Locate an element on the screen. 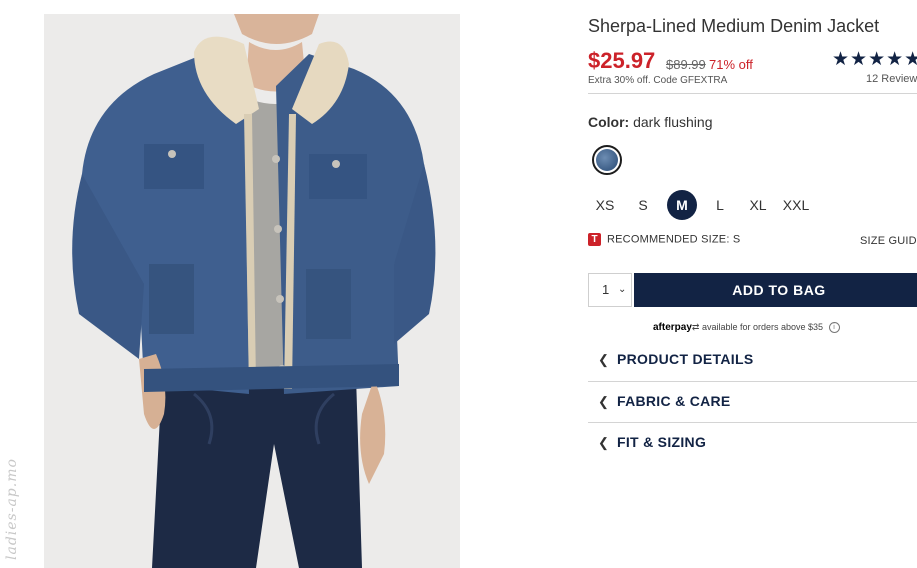 The height and width of the screenshot is (568, 917). product-title: Sherpa-Lined Medium Denim Jacket is located at coordinates (734, 26).